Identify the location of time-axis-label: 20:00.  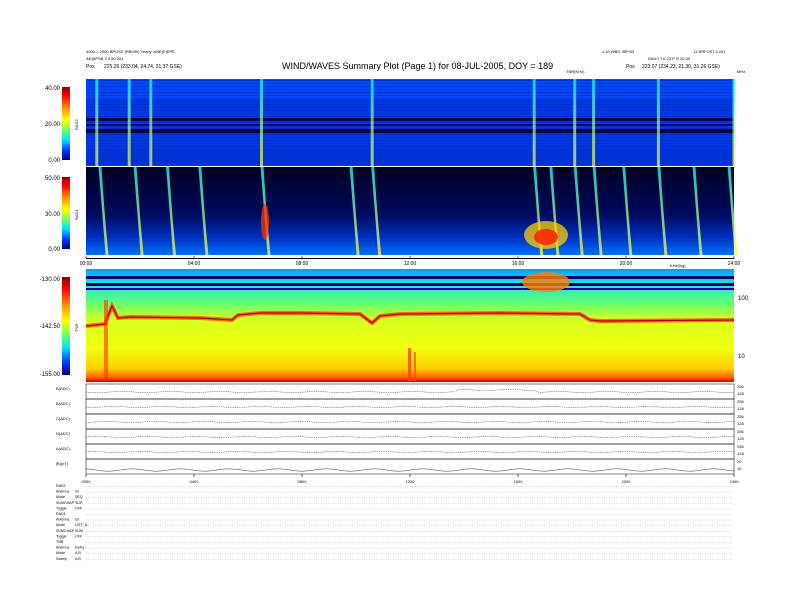
(626, 264).